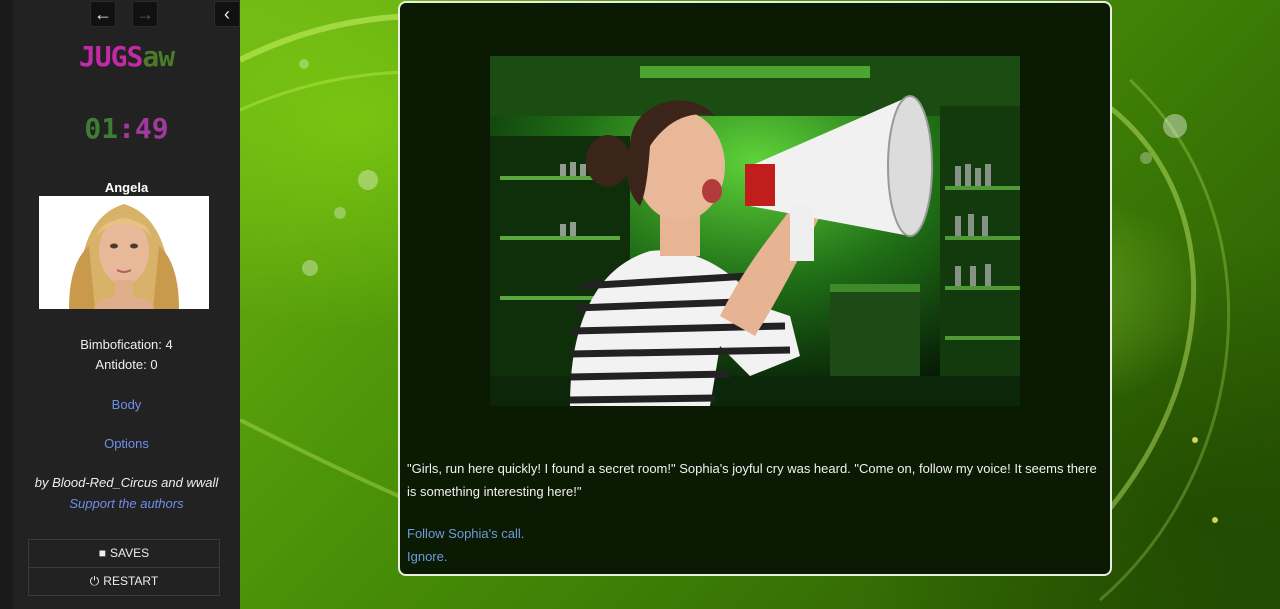 The width and height of the screenshot is (1280, 609). Describe the element at coordinates (465, 533) in the screenshot. I see `choice-follow-sophia-link: Follow Sophia's call.` at that location.